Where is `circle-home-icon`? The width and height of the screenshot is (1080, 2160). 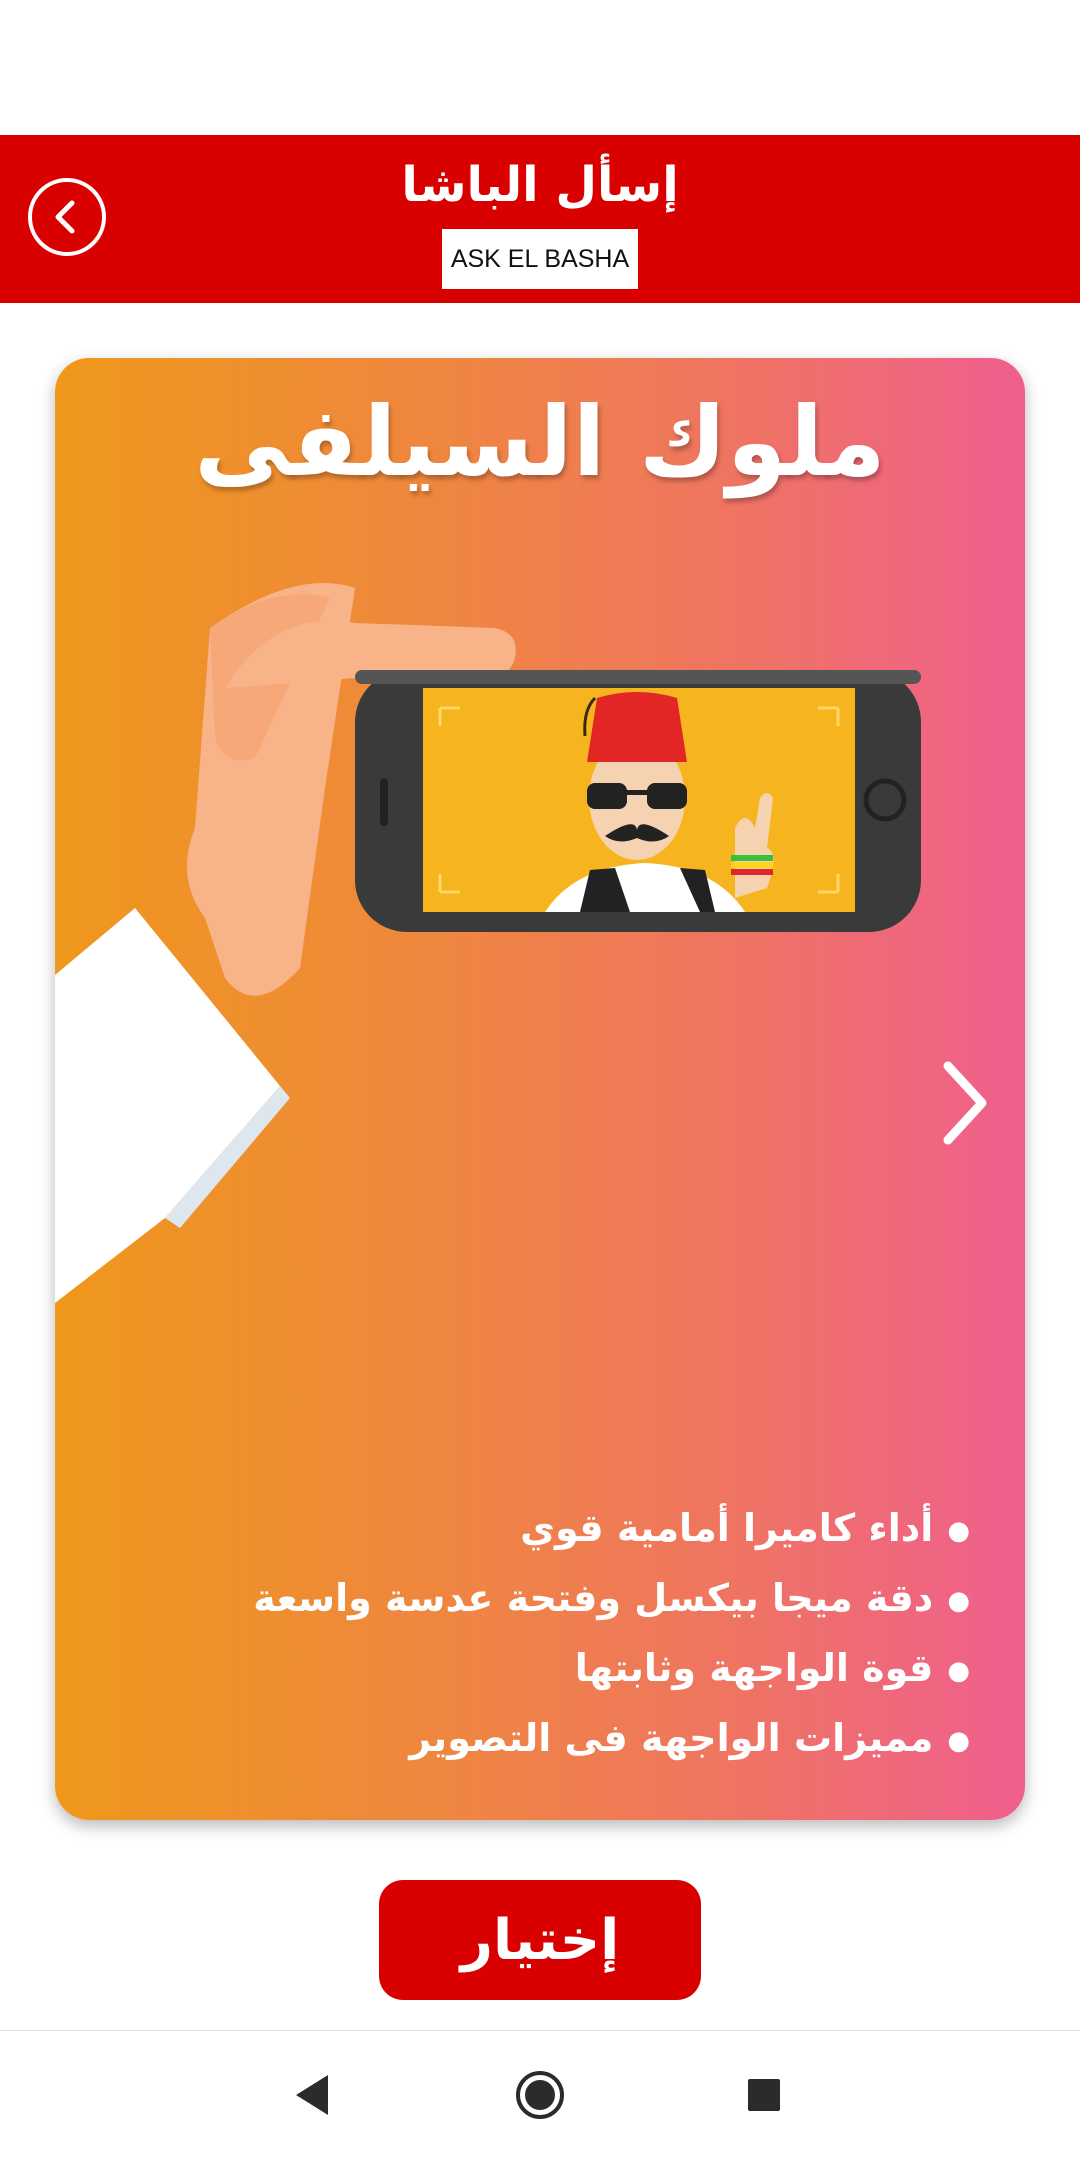
circle-home-icon is located at coordinates (540, 2095).